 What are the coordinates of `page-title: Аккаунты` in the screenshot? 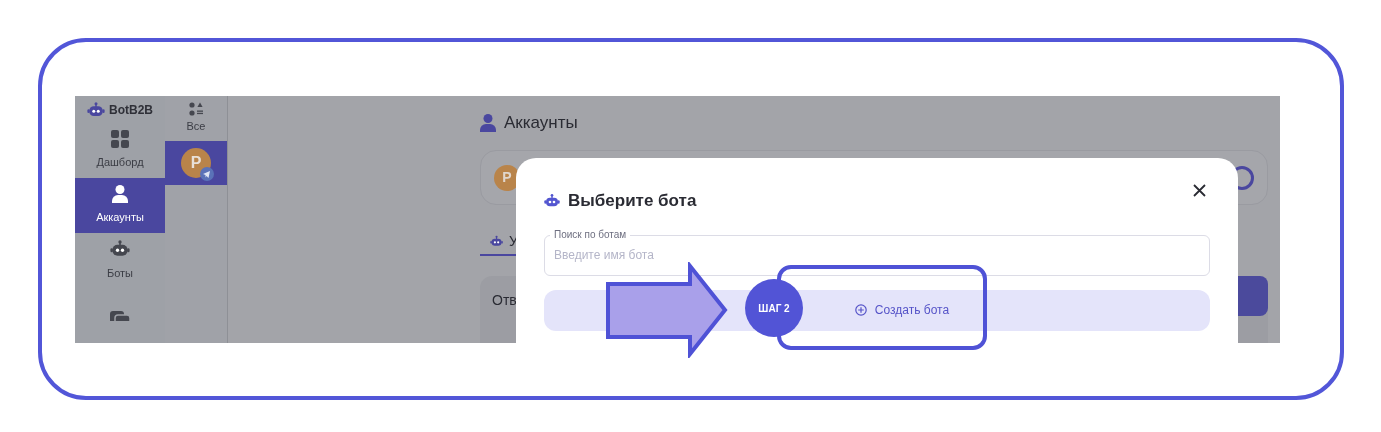 It's located at (541, 123).